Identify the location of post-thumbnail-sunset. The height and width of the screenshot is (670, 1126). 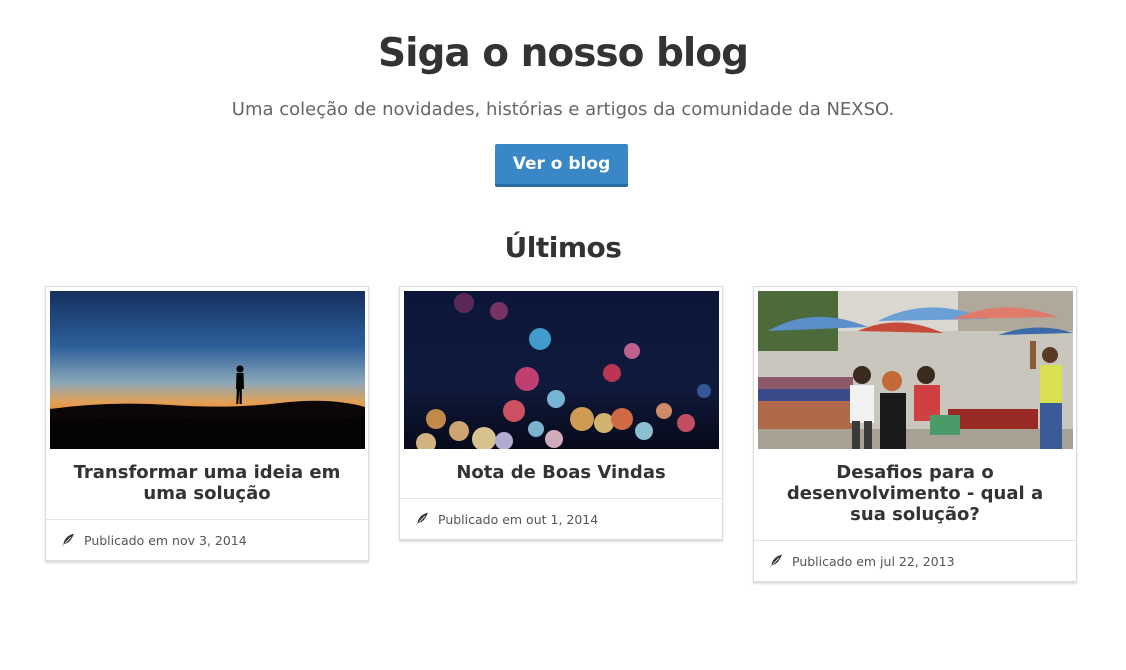
(207, 370).